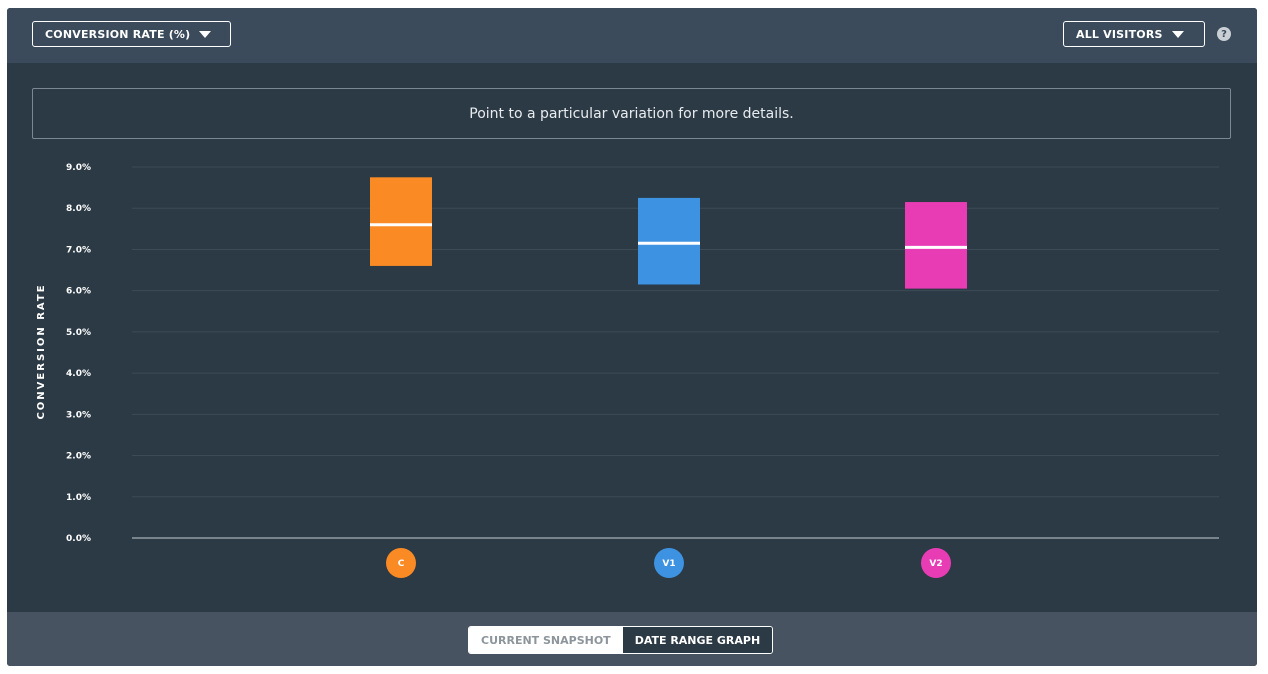 The height and width of the screenshot is (674, 1268). What do you see at coordinates (935, 564) in the screenshot?
I see `variation-badge-label: V2` at bounding box center [935, 564].